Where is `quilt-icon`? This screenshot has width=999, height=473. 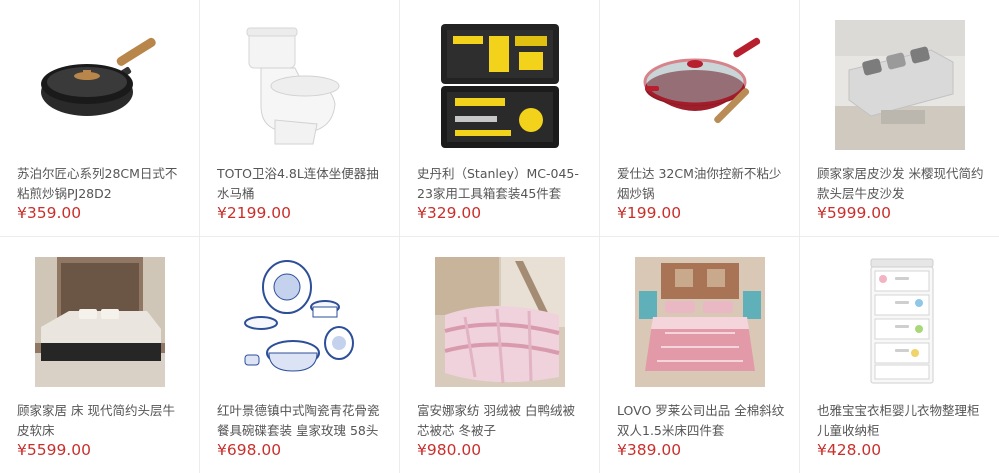
quilt-icon is located at coordinates (500, 322).